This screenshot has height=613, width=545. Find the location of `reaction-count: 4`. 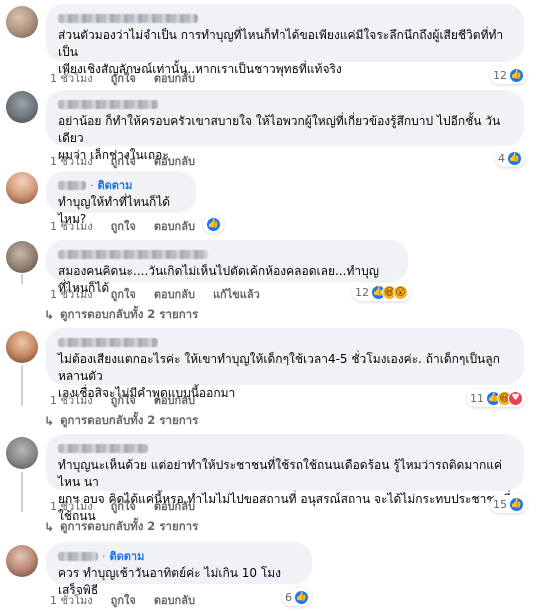

reaction-count: 4 is located at coordinates (501, 158).